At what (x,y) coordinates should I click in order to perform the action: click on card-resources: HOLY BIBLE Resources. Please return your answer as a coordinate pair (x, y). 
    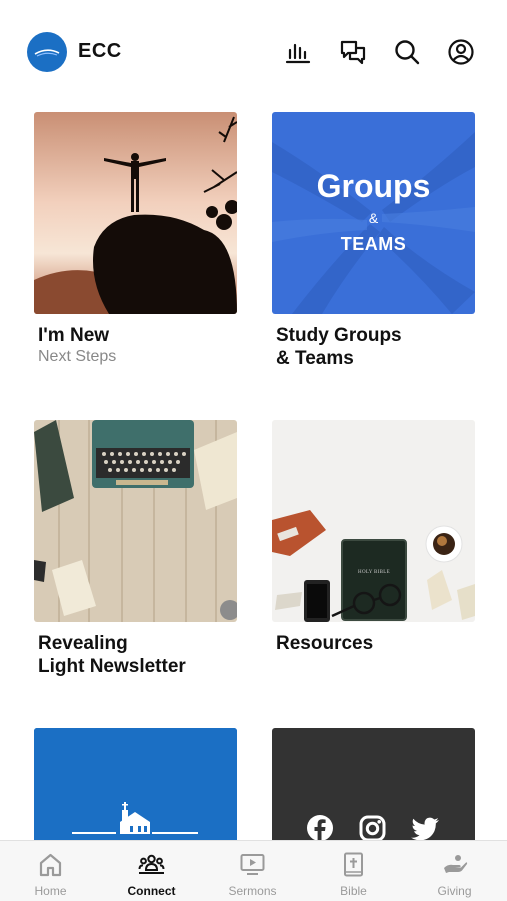
    Looking at the image, I should click on (373, 537).